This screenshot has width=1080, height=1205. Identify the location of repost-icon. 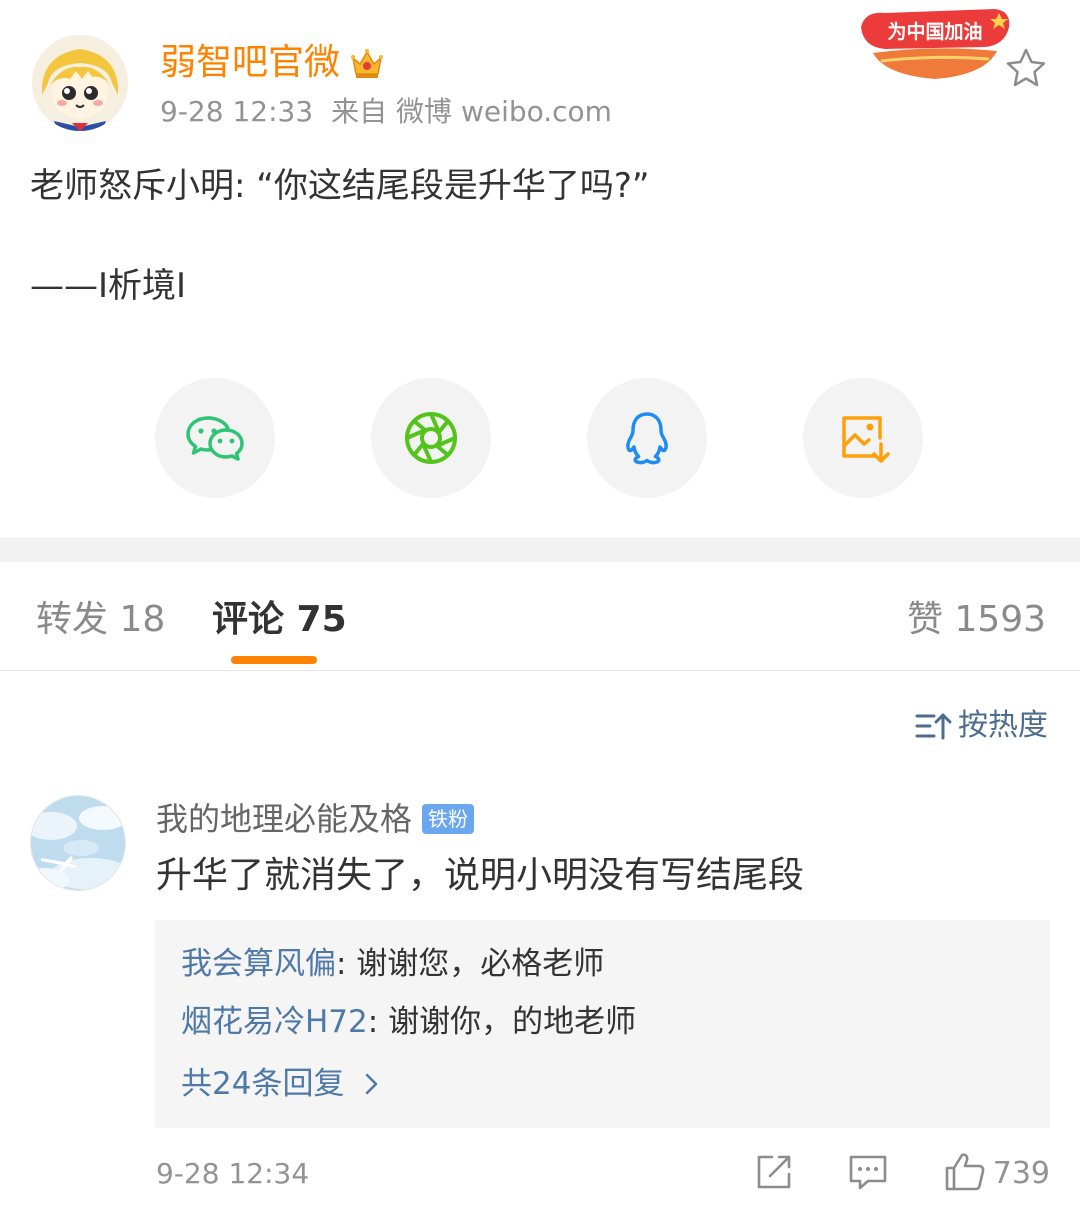
(774, 1172).